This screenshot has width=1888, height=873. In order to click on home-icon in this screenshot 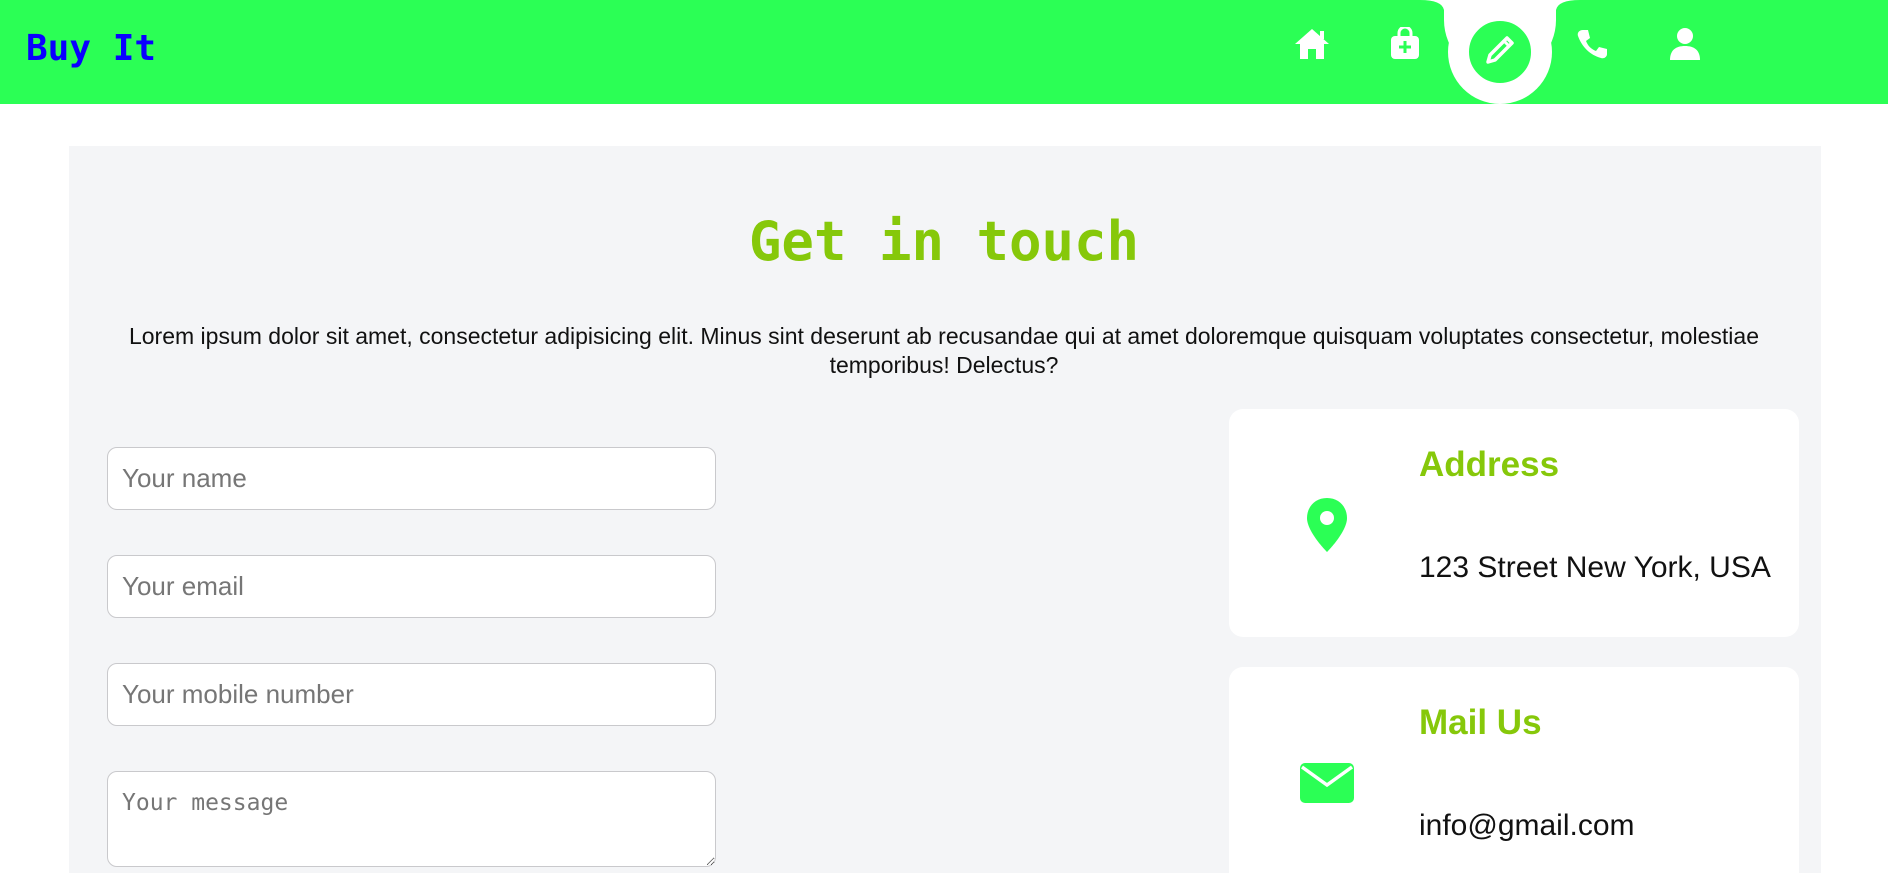, I will do `click(1312, 44)`.